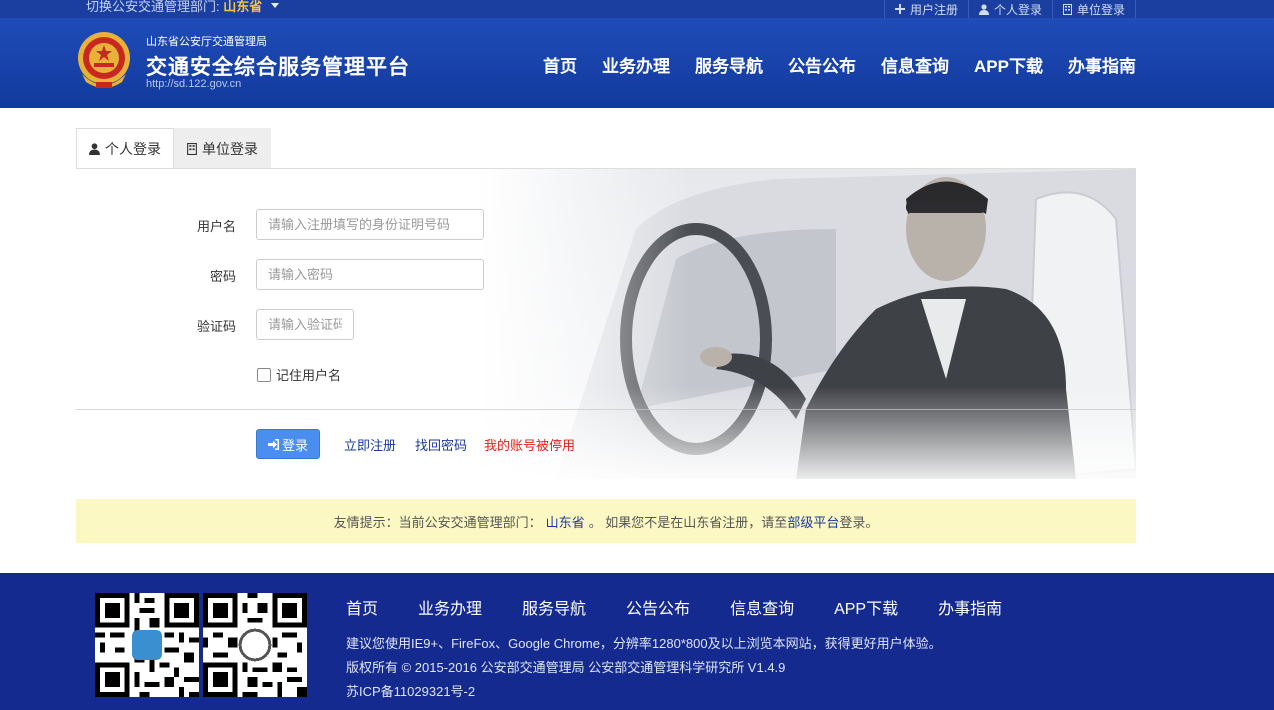 The height and width of the screenshot is (710, 1274). I want to click on recover-password-link: 找回密码, so click(441, 444).